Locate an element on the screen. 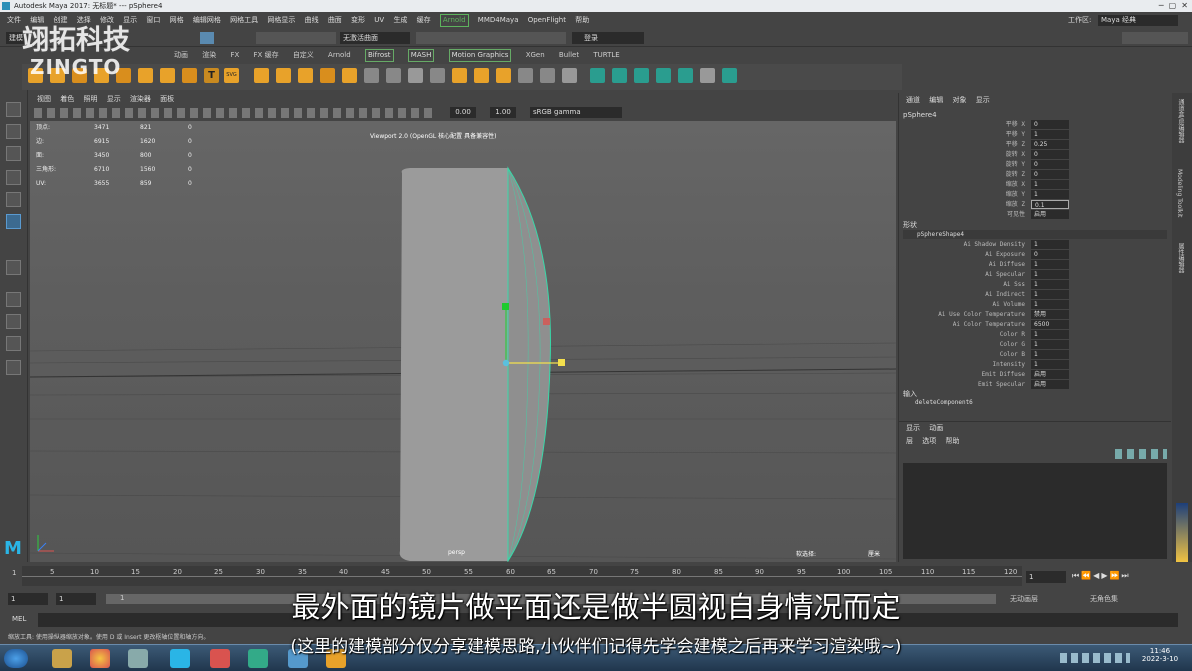  vp-menu-view: 视图 is located at coordinates (44, 99).